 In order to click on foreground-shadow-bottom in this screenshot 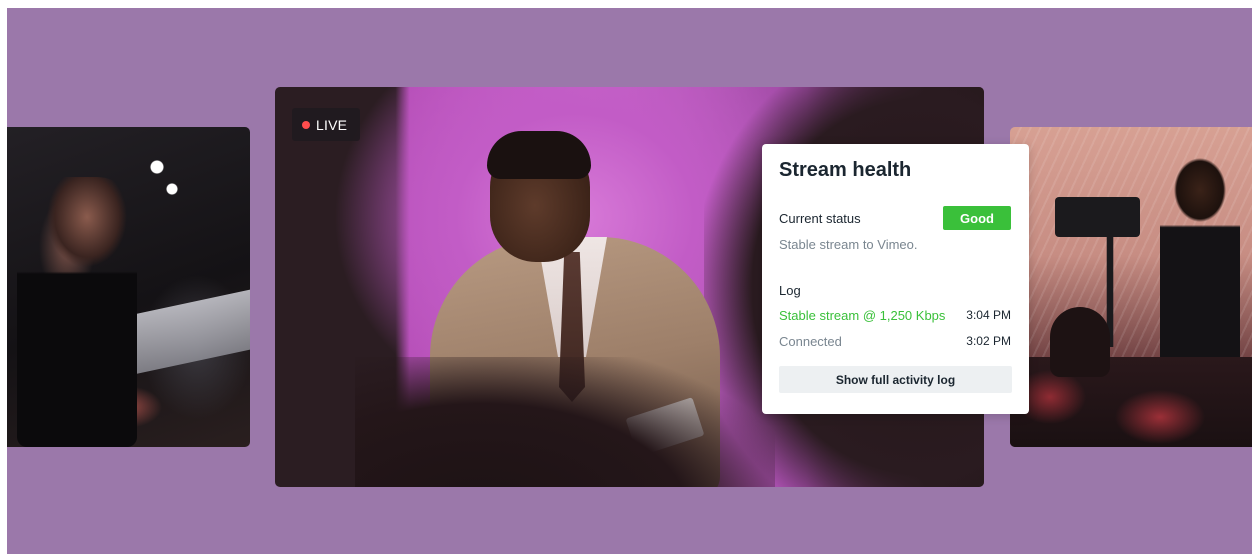, I will do `click(565, 422)`.